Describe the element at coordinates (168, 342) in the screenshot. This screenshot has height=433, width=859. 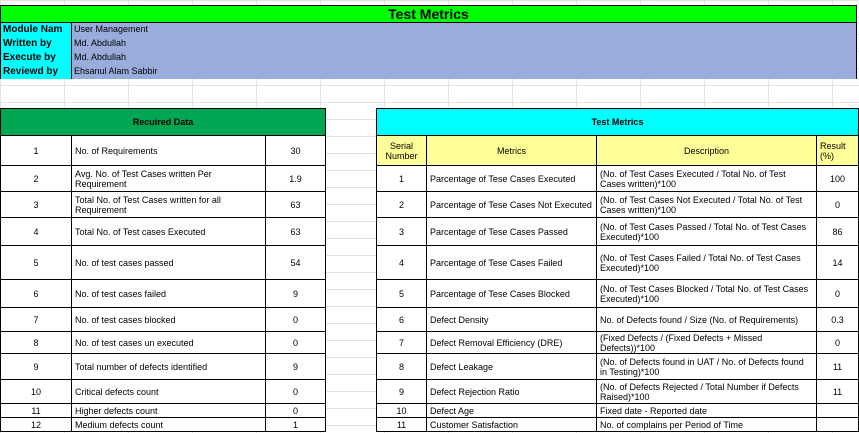
I see `cell-label: No. of test cases un executed` at that location.